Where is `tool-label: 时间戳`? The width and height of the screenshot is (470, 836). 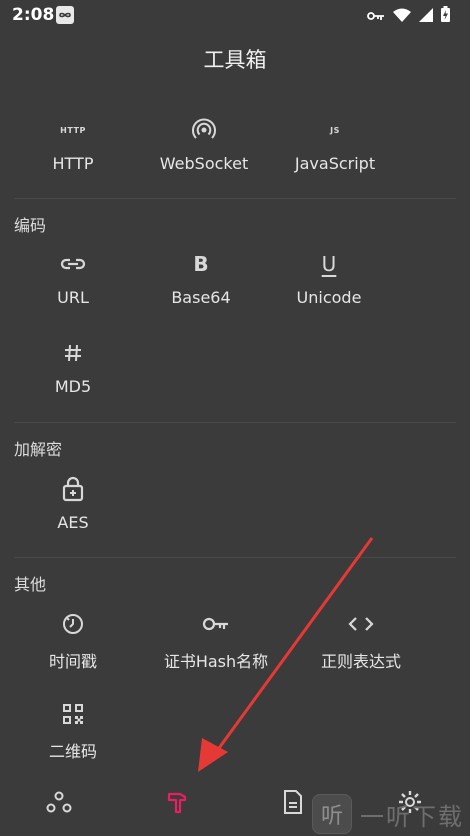
tool-label: 时间戳 is located at coordinates (72, 661).